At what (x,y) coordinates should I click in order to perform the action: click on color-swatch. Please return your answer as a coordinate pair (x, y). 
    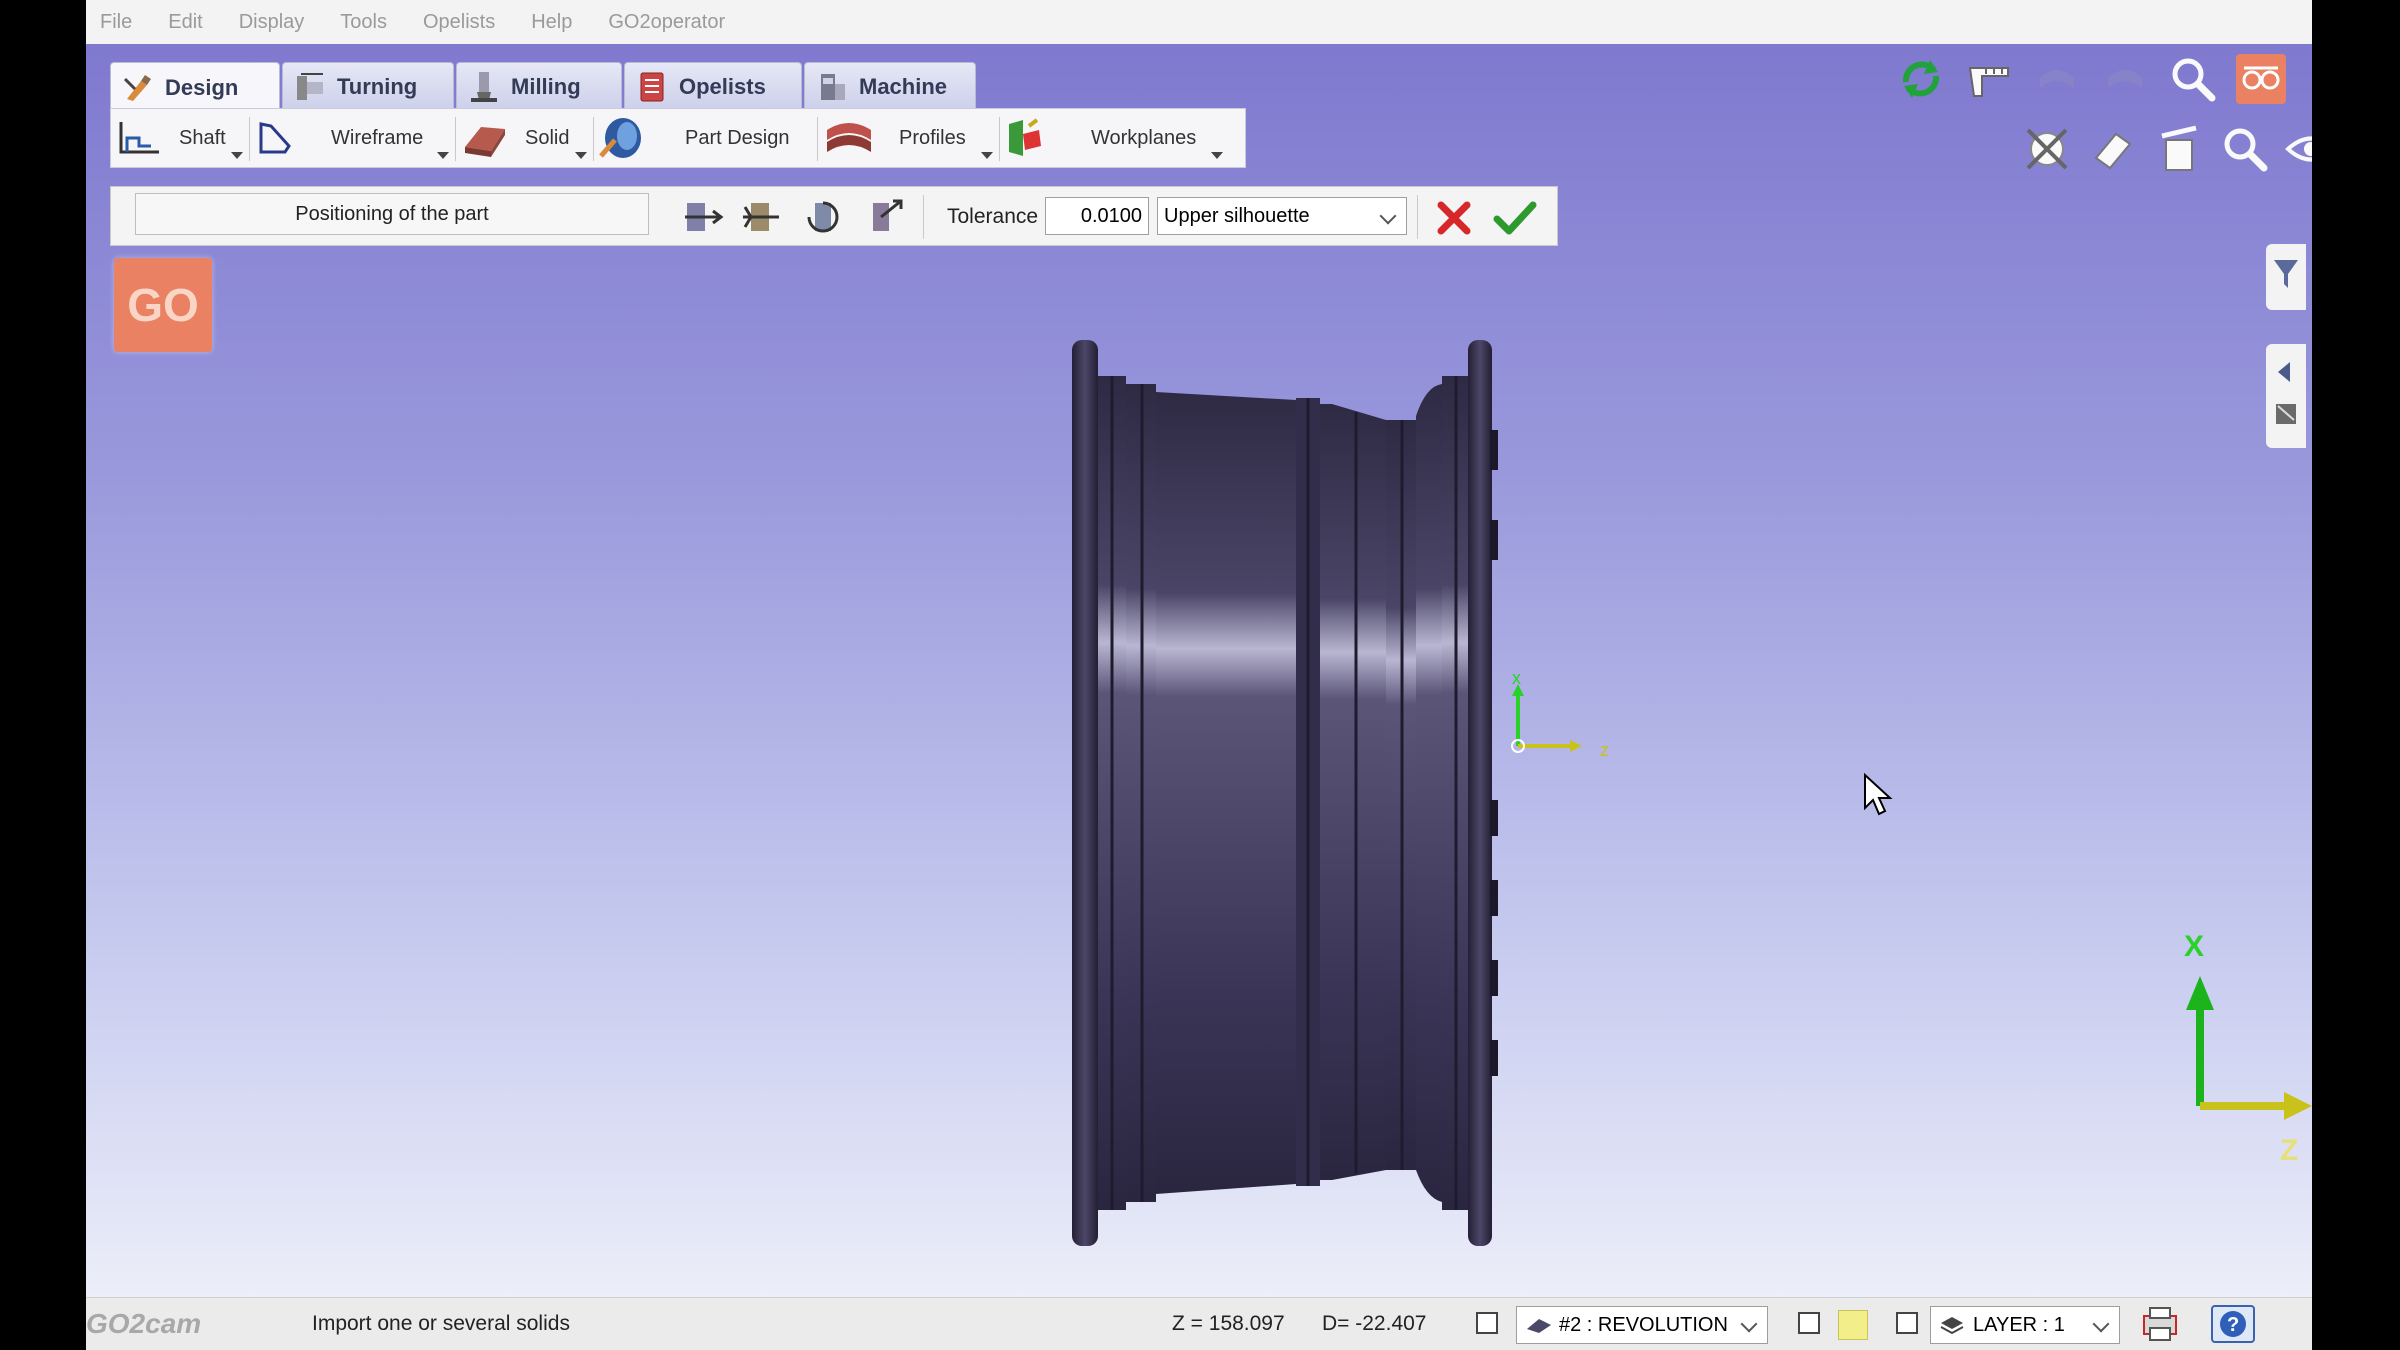
    Looking at the image, I should click on (1853, 1325).